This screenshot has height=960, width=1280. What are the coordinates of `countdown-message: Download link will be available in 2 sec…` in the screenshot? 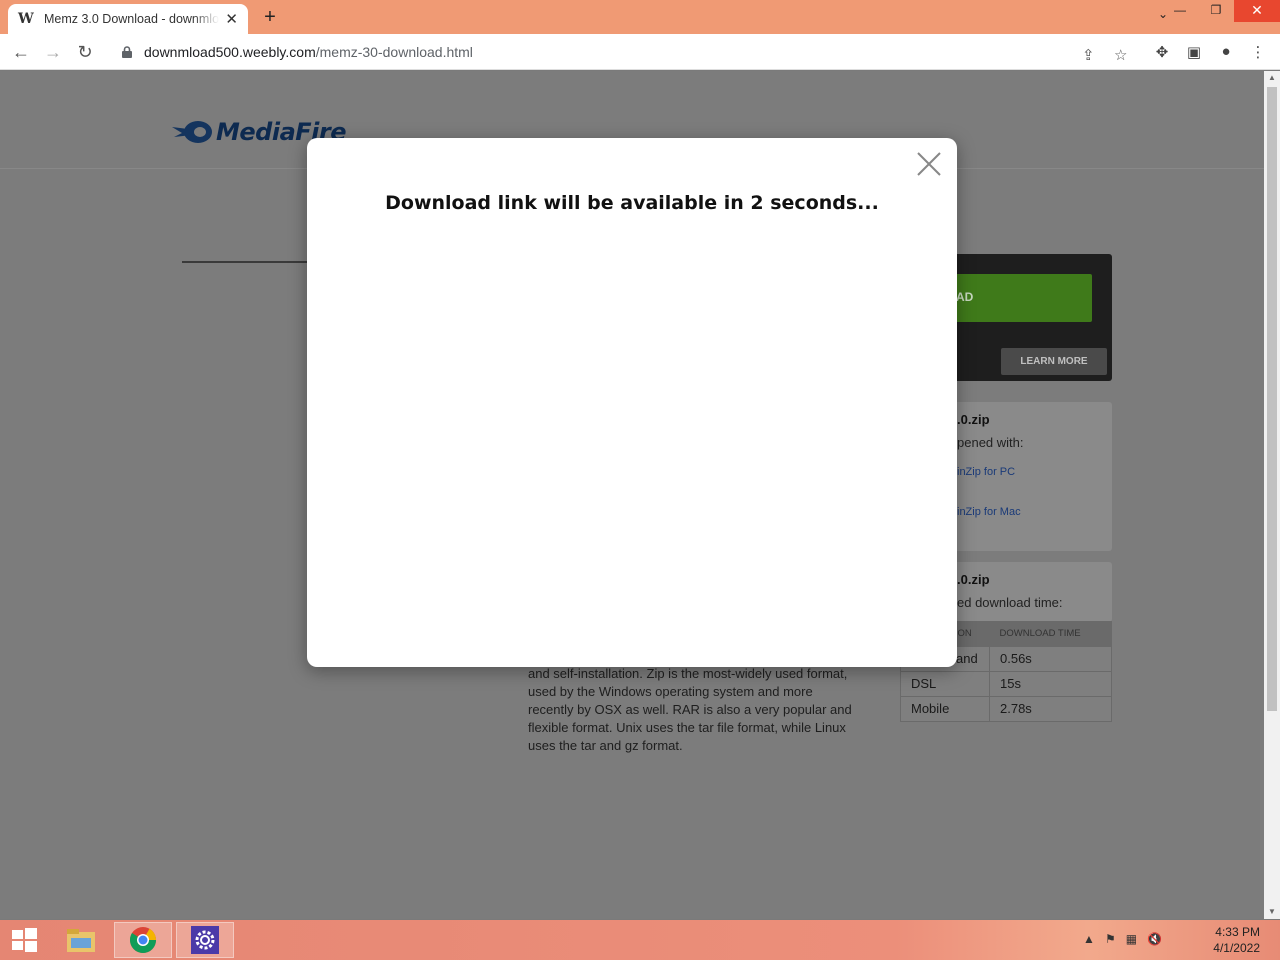 It's located at (632, 203).